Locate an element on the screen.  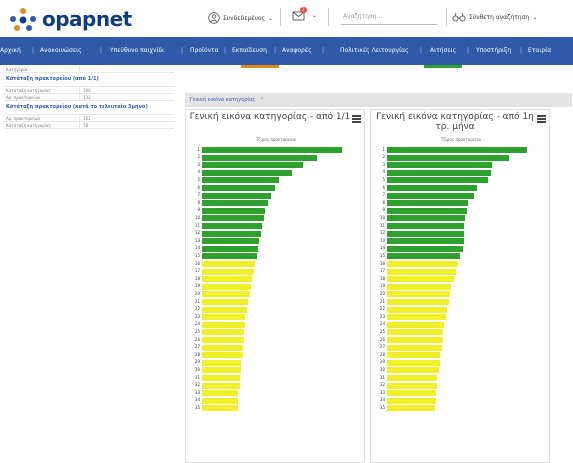
y-tick-label: 4 is located at coordinates (383, 172).